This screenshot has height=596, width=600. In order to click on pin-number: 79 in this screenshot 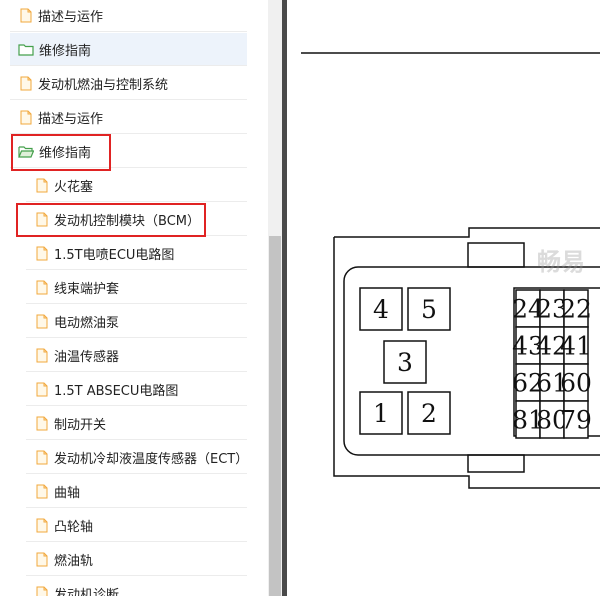, I will do `click(576, 420)`.